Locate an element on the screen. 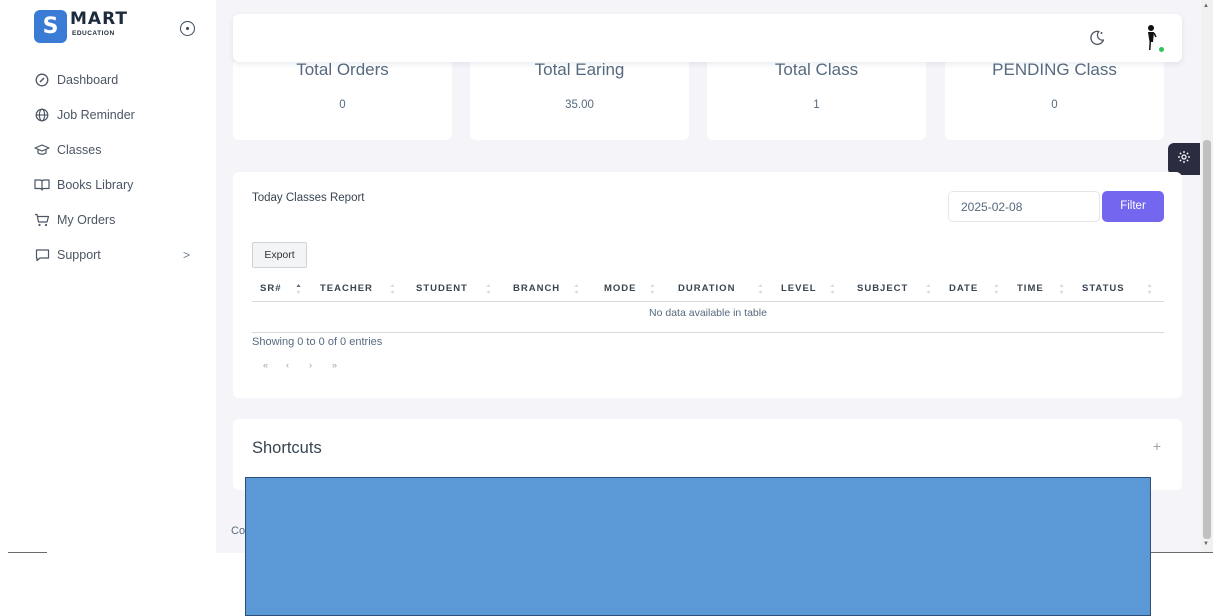  column-header-mode: MODE is located at coordinates (620, 289).